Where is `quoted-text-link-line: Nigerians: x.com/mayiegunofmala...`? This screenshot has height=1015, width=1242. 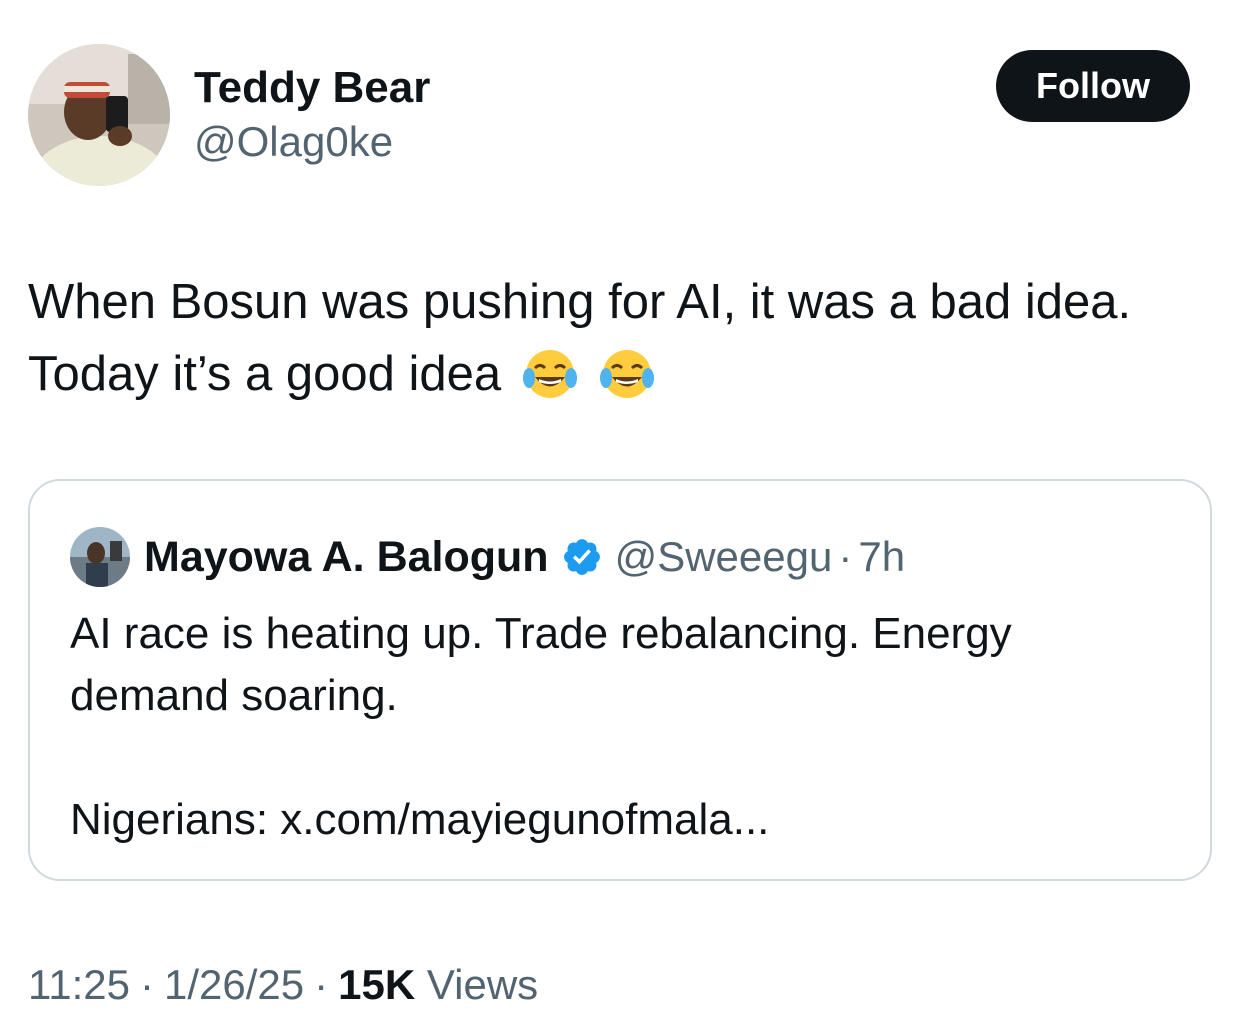
quoted-text-link-line: Nigerians: x.com/mayiegunofmala... is located at coordinates (420, 819).